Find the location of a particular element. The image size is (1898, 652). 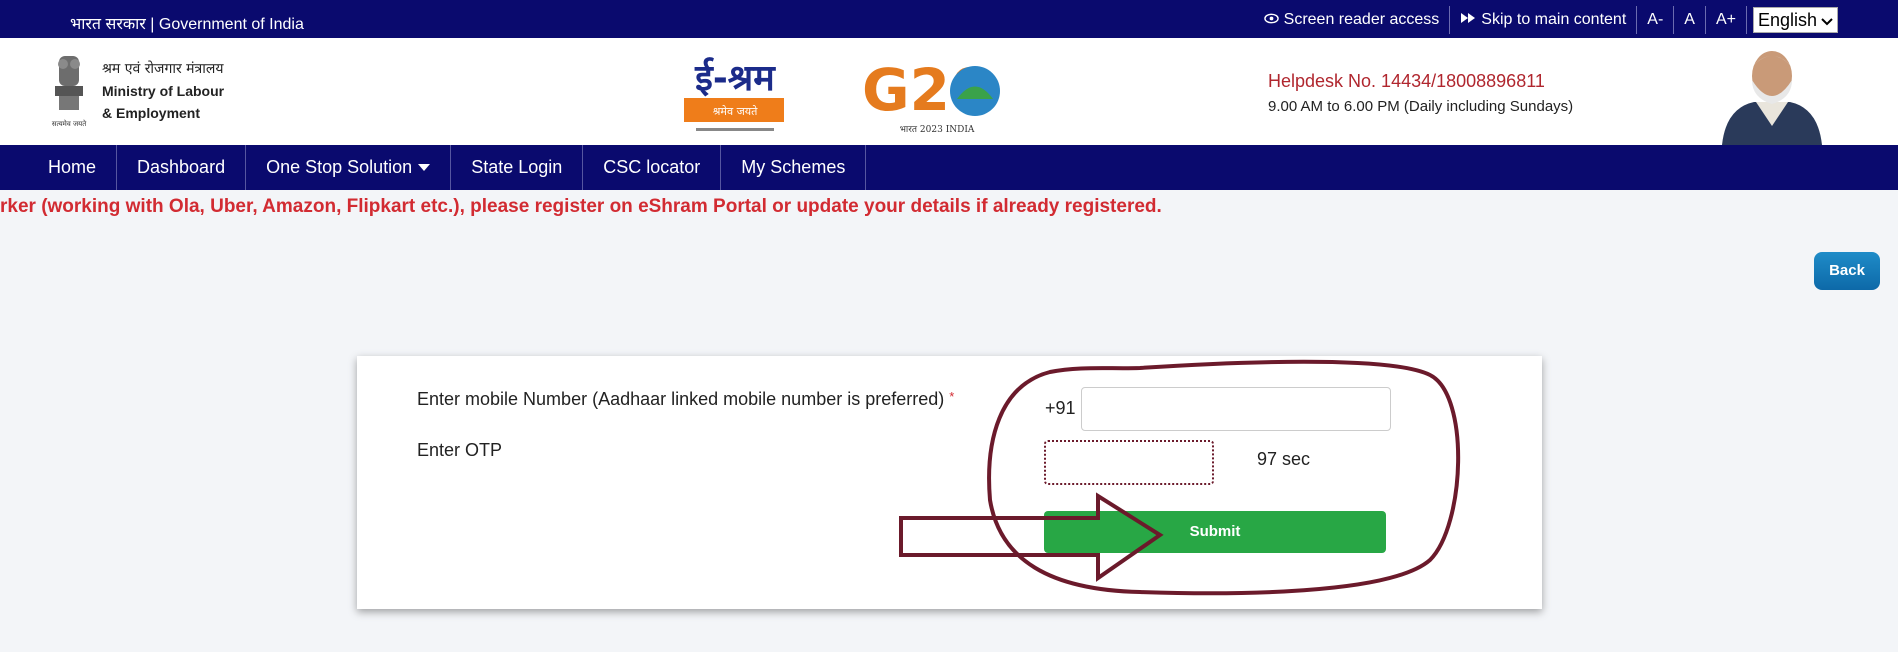

nav-home: Home is located at coordinates (73, 167).